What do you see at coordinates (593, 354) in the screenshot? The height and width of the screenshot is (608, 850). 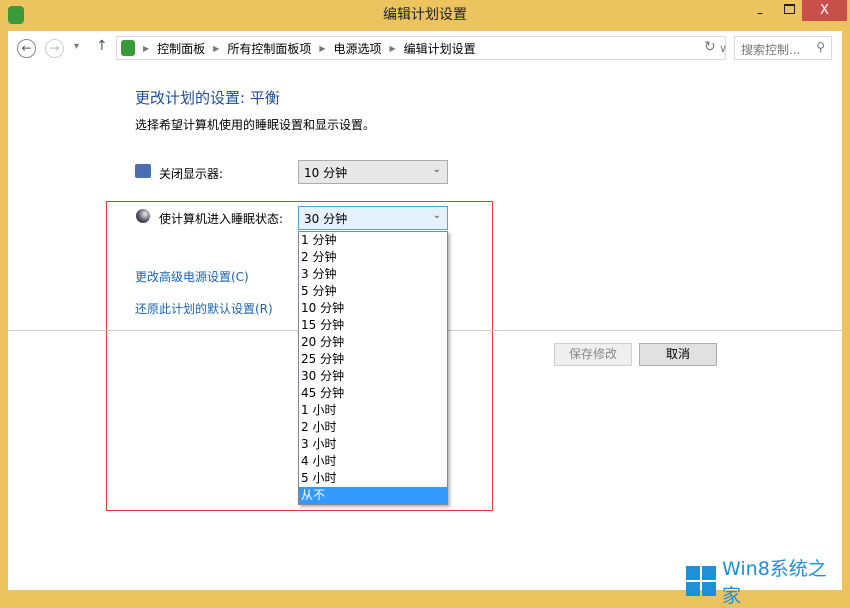 I see `save-changes-button: 保存修改` at bounding box center [593, 354].